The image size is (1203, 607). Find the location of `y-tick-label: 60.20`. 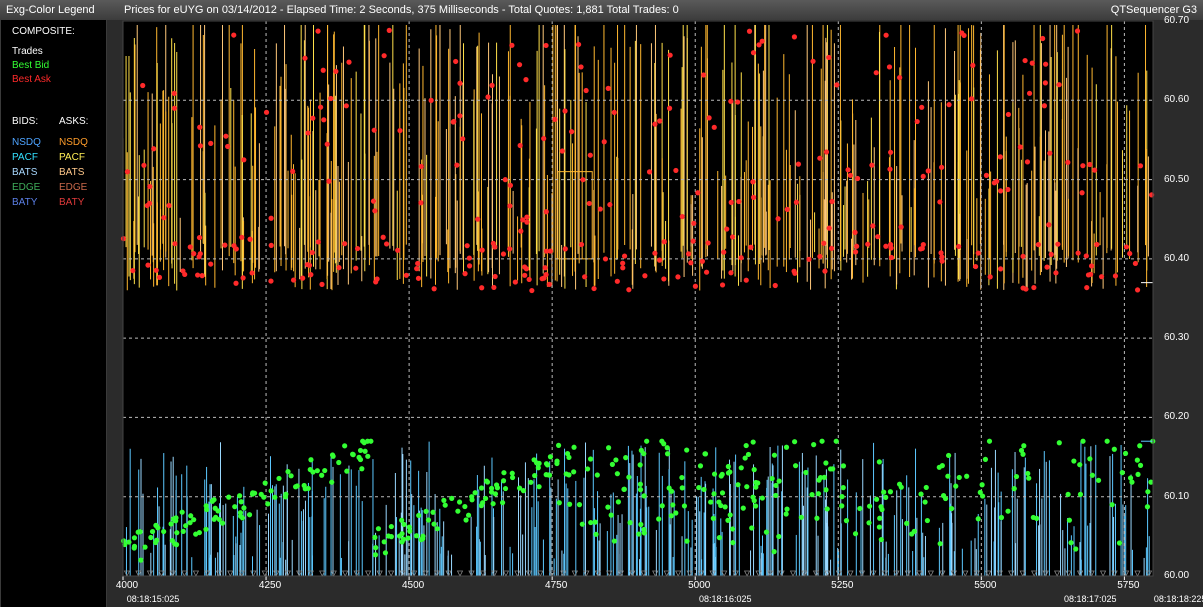

y-tick-label: 60.20 is located at coordinates (1177, 417).